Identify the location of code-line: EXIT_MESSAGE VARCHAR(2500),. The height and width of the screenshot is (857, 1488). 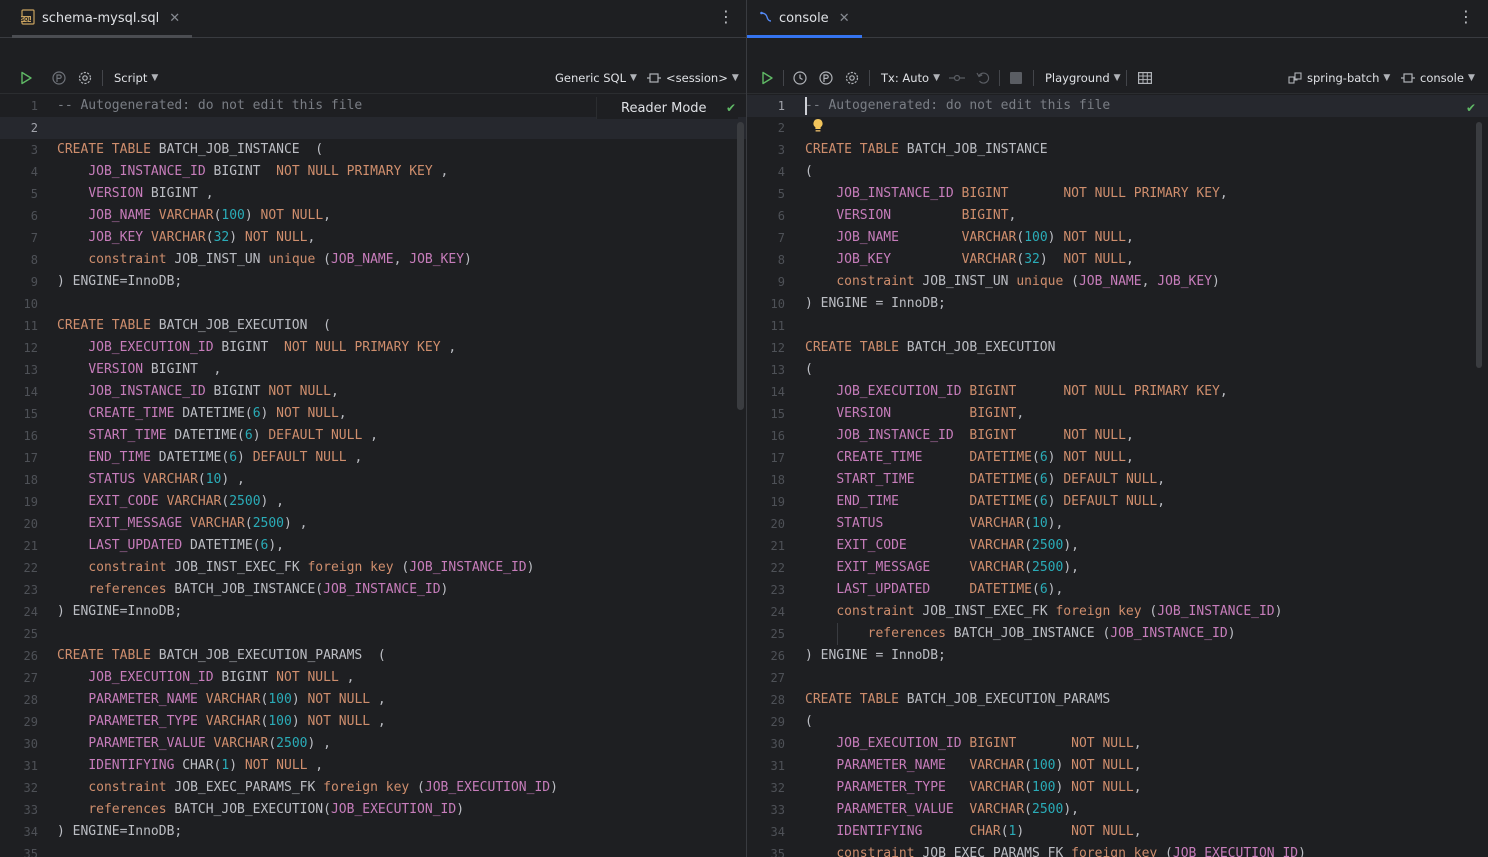
(942, 568).